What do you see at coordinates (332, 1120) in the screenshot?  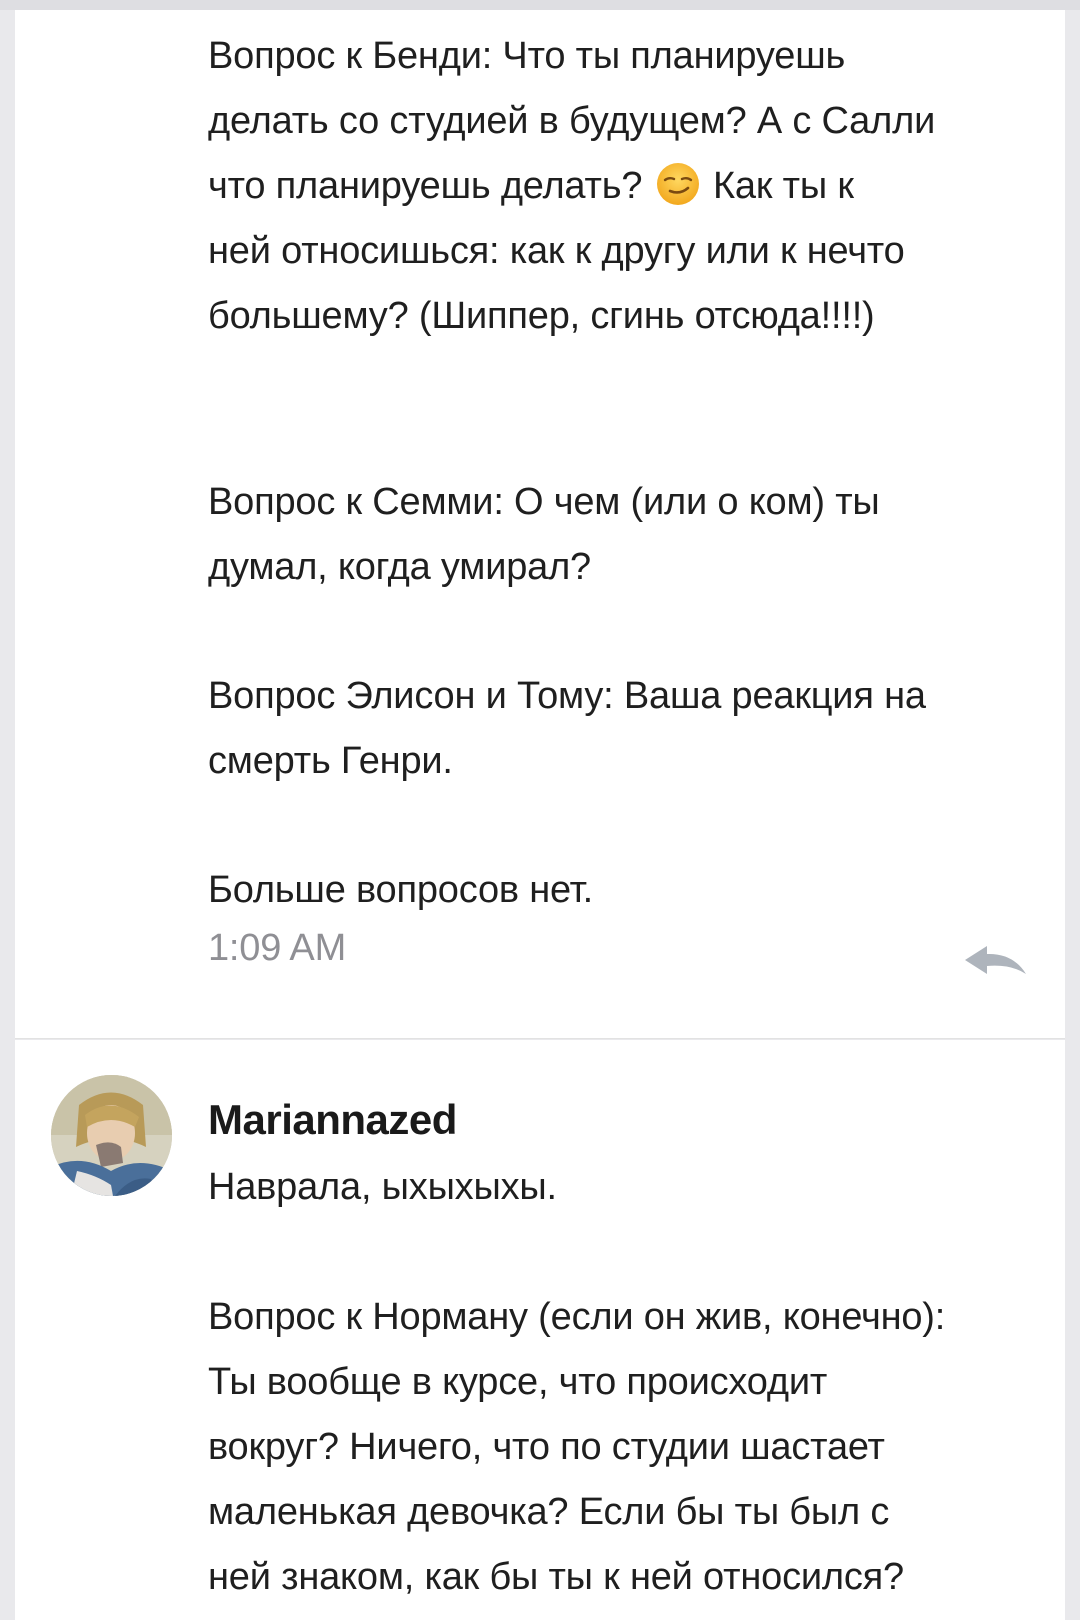 I see `username: Mariannazed` at bounding box center [332, 1120].